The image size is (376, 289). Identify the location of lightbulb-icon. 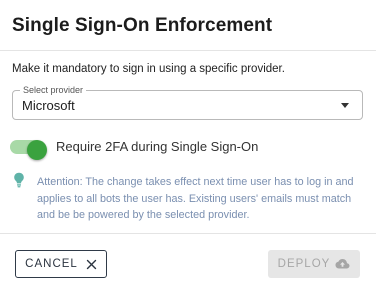
(19, 180).